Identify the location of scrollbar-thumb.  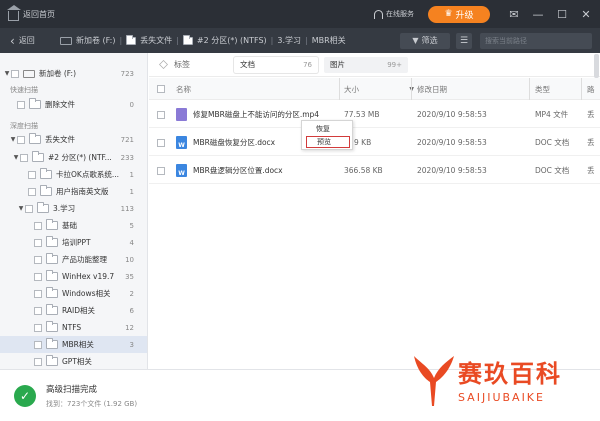
(596, 66).